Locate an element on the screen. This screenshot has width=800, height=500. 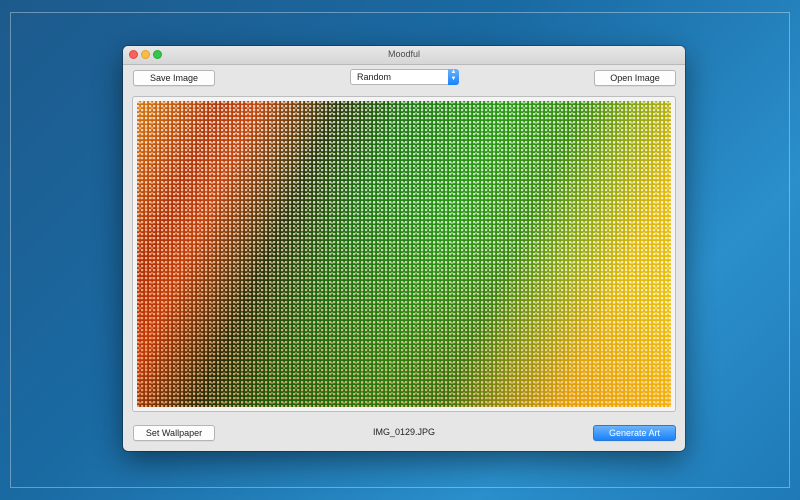
open-image-button: Open Image is located at coordinates (635, 78).